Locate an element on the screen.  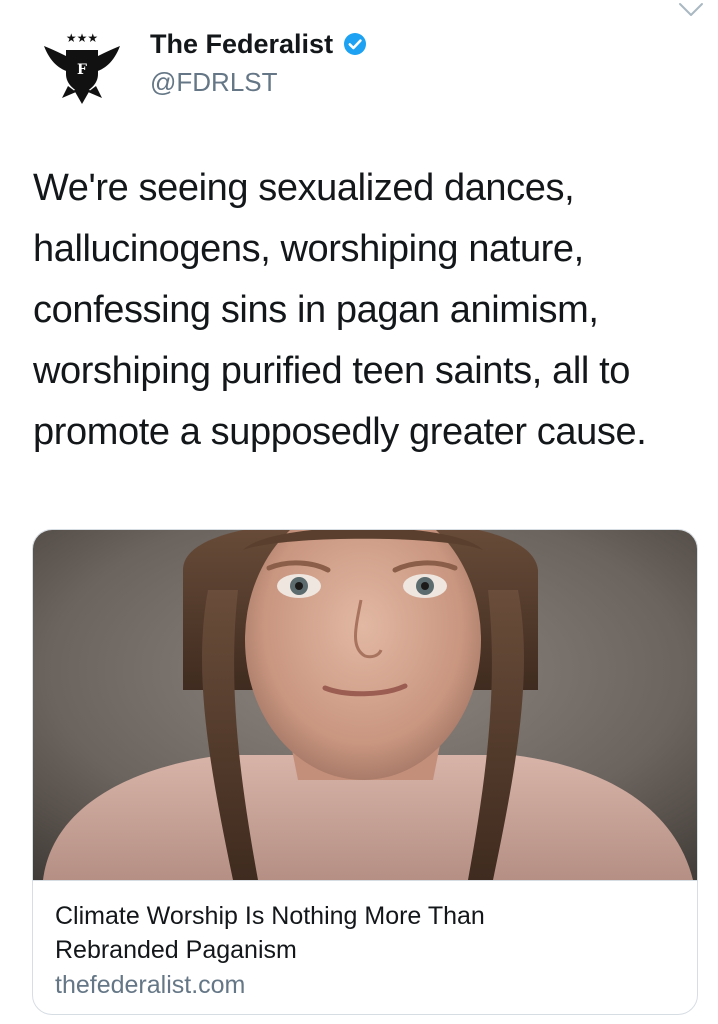
chevron-down-icon is located at coordinates (691, 9).